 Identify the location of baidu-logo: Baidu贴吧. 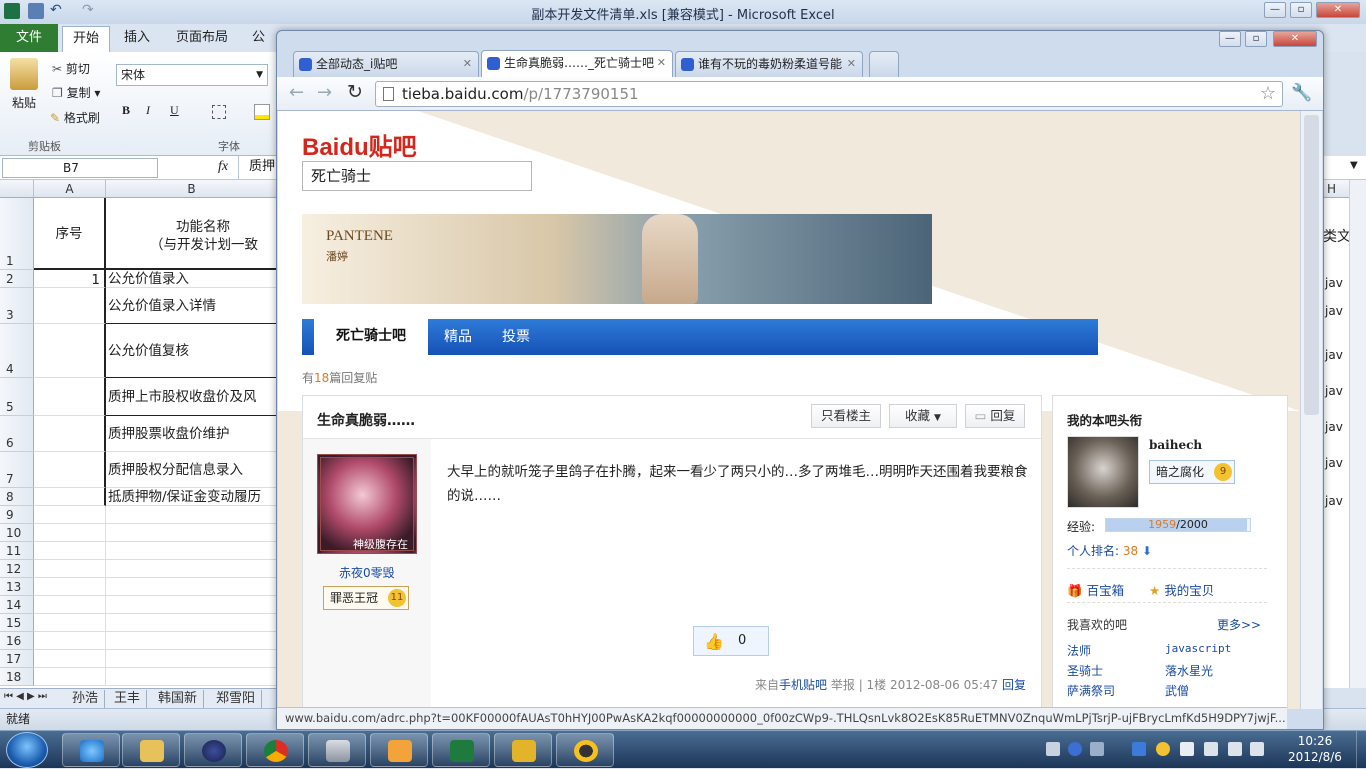
(359, 144).